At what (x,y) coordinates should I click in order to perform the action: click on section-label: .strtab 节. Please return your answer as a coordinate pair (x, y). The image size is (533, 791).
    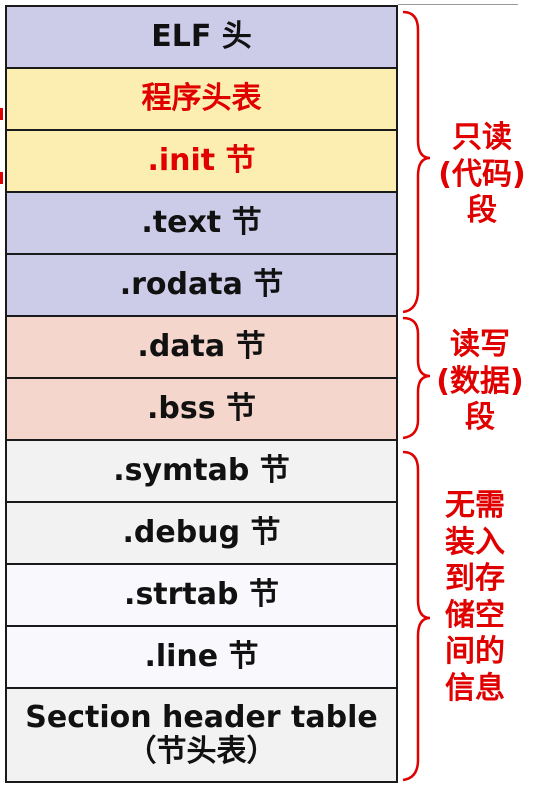
    Looking at the image, I should click on (201, 594).